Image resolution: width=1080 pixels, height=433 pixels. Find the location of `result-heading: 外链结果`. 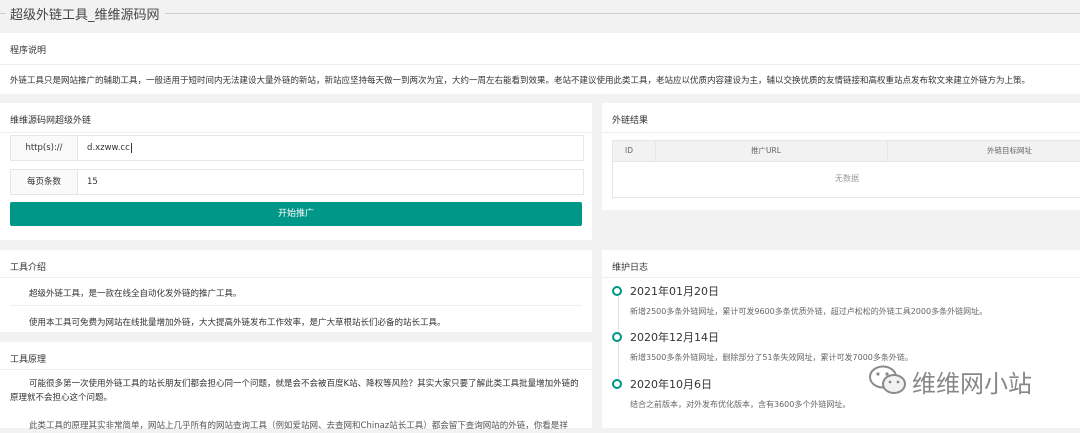

result-heading: 外链结果 is located at coordinates (630, 121).